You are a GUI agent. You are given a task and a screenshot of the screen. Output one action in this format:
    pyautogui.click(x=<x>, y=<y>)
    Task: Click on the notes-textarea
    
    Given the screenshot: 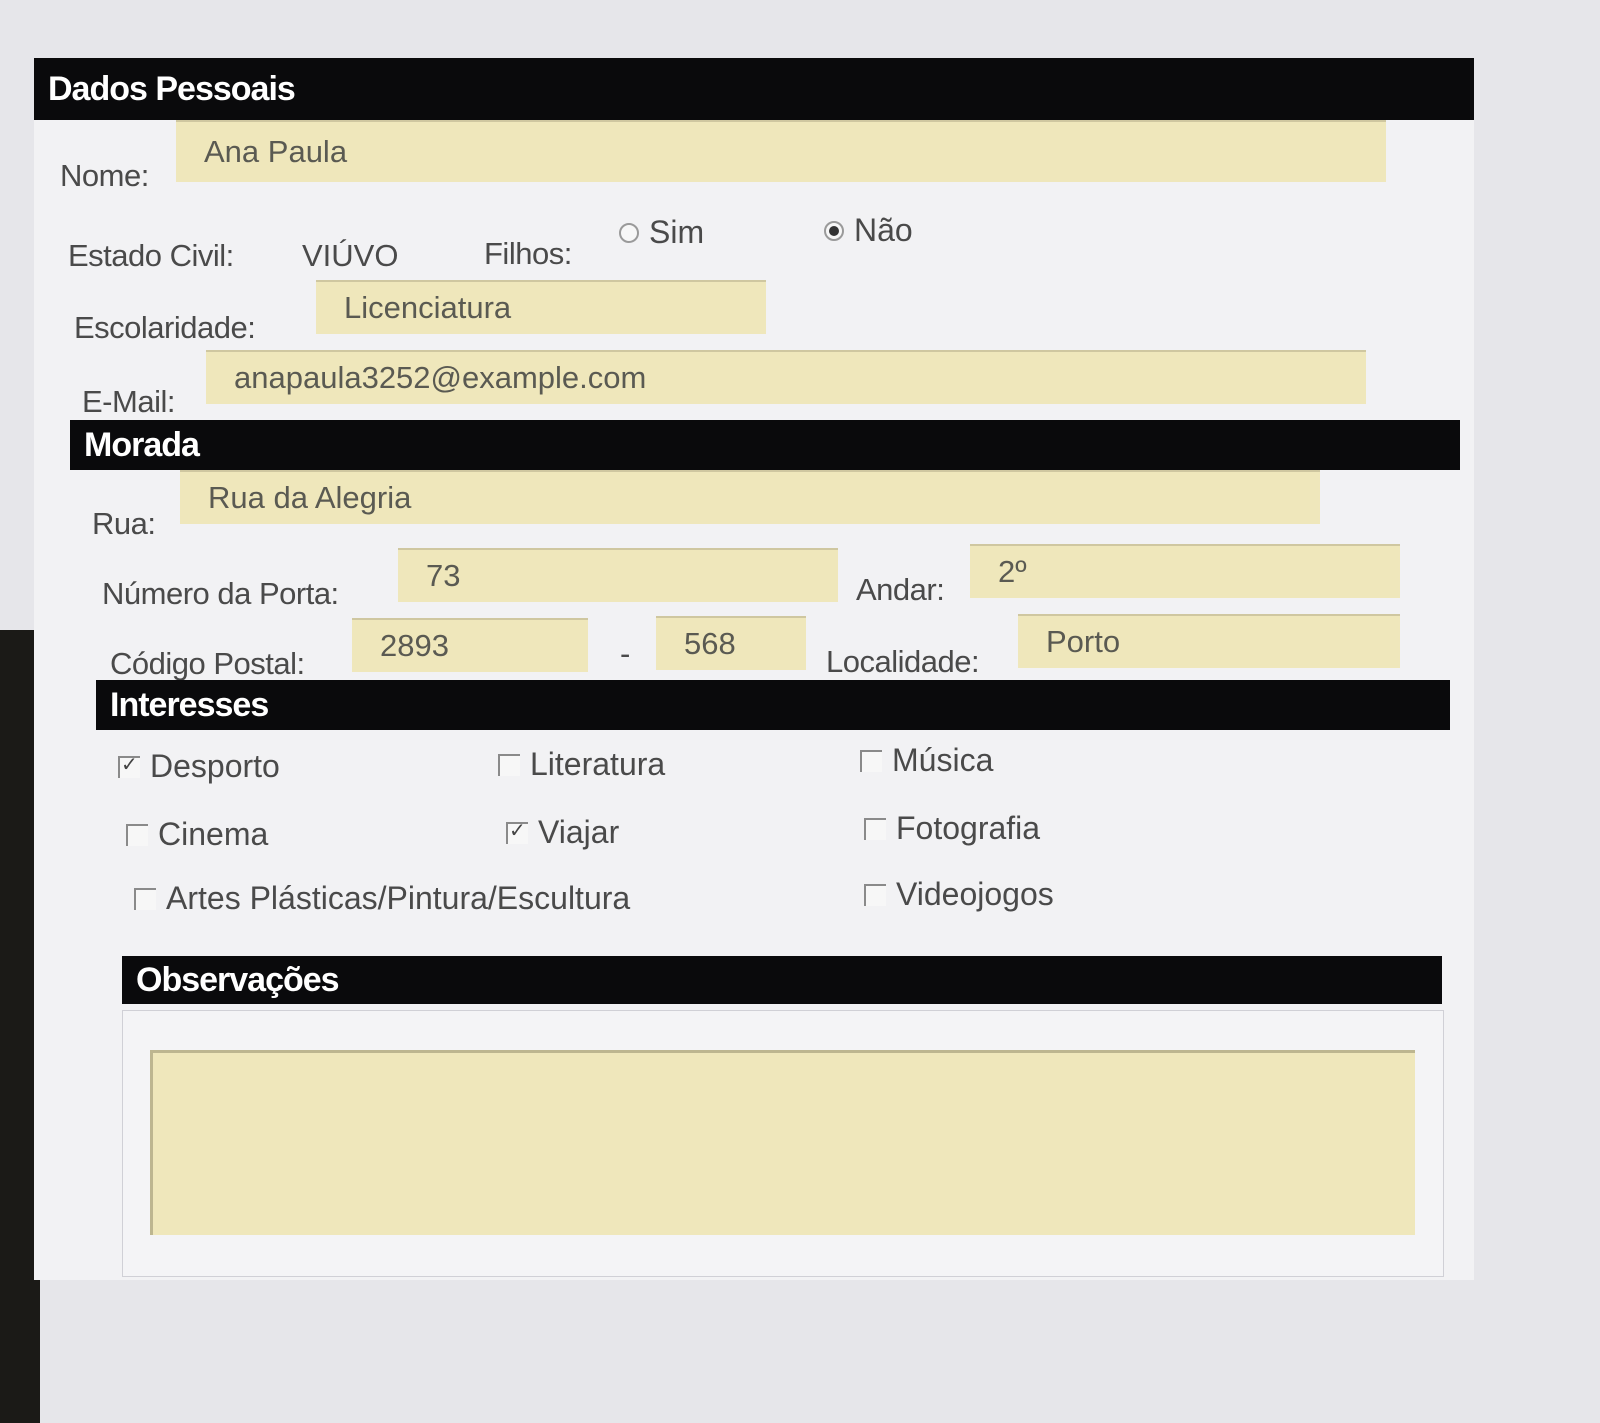 What is the action you would take?
    pyautogui.click(x=782, y=1142)
    